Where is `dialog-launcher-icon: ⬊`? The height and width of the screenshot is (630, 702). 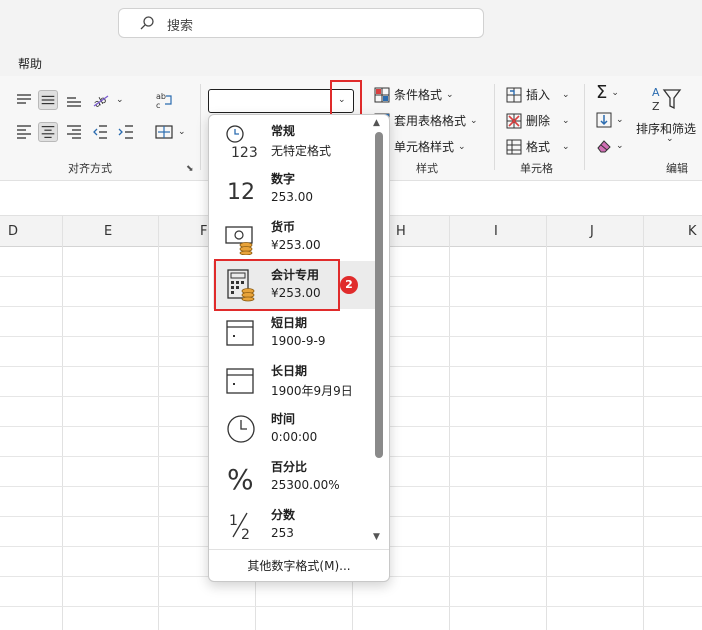 dialog-launcher-icon: ⬊ is located at coordinates (190, 169).